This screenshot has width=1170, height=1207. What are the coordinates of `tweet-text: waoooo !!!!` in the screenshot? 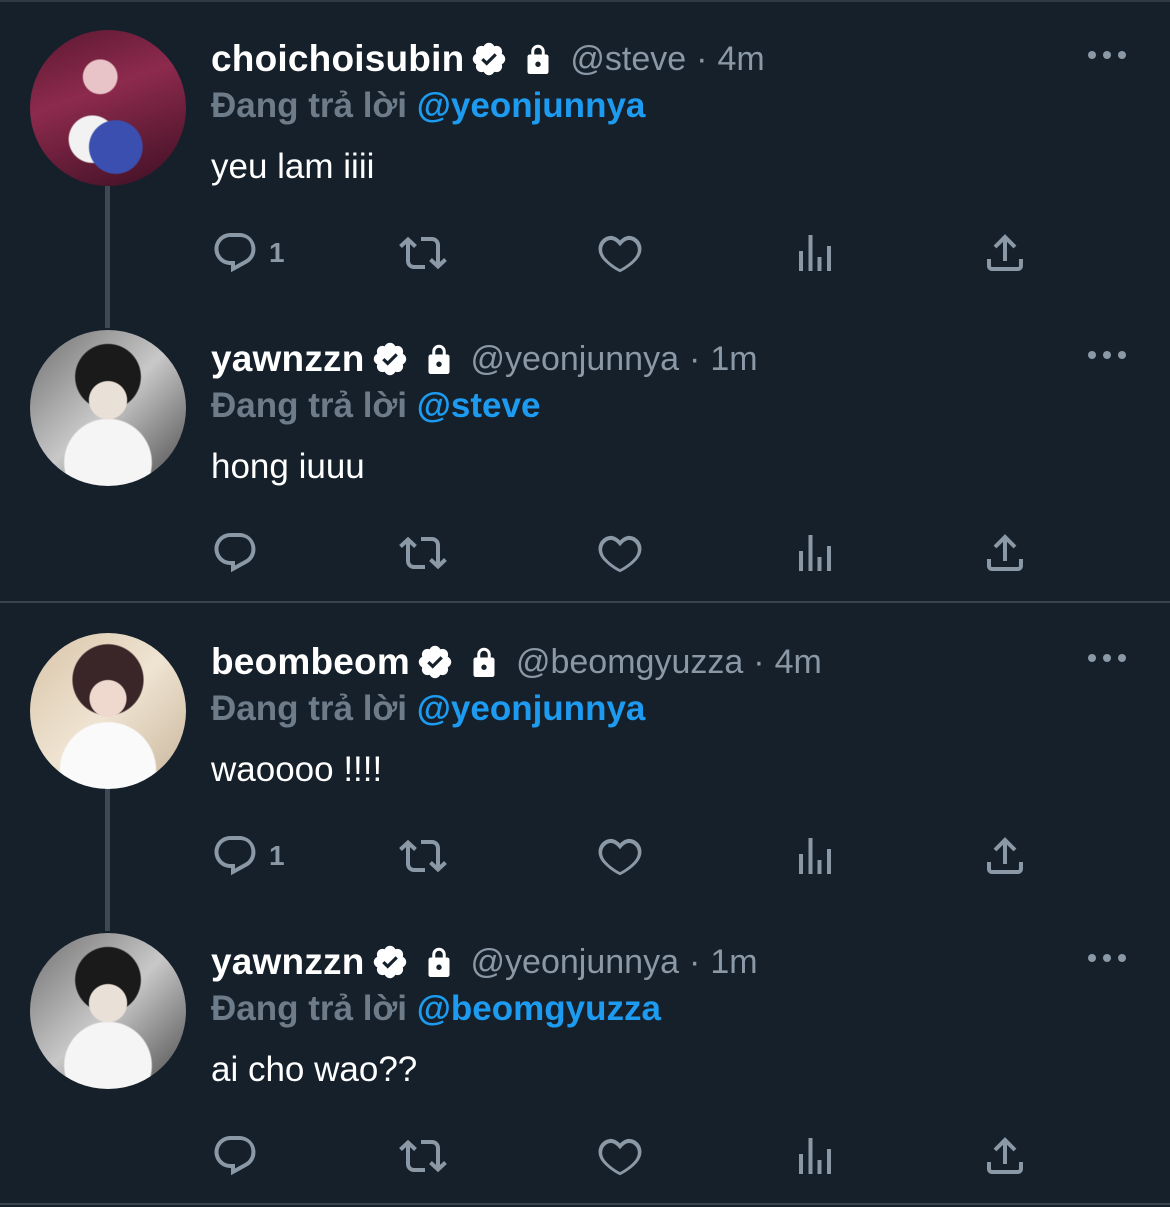 It's located at (297, 769).